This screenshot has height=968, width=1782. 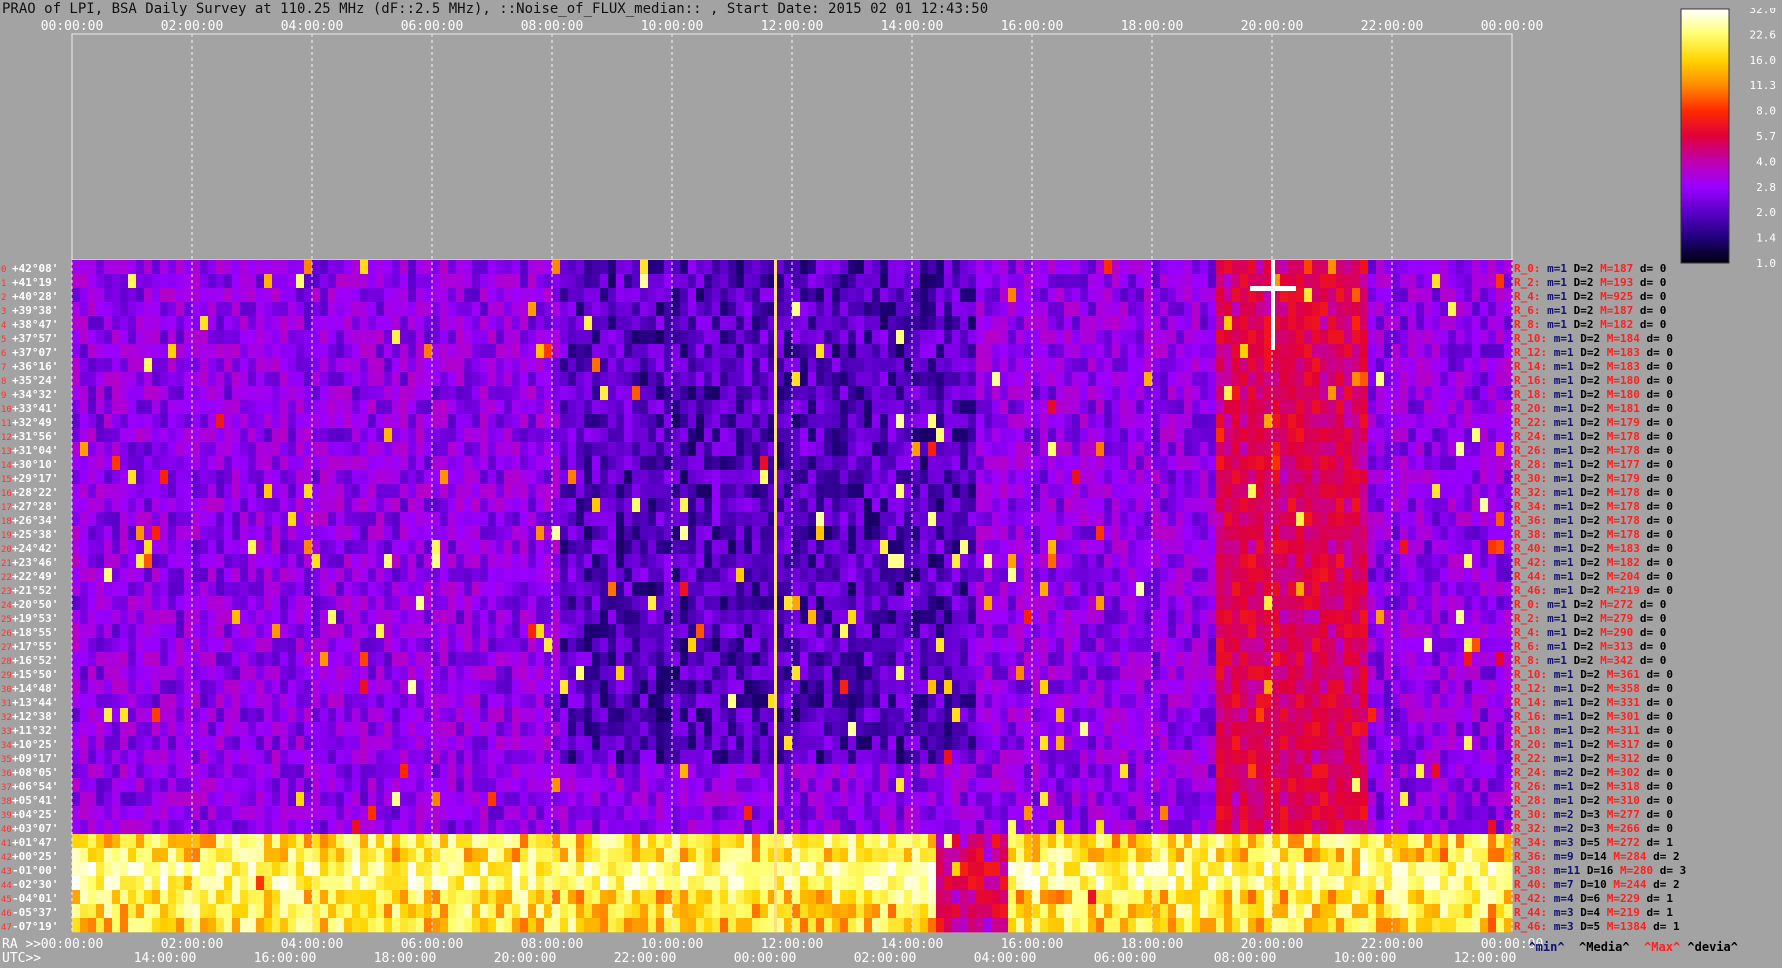 What do you see at coordinates (6, 900) in the screenshot?
I see `row-index: 45` at bounding box center [6, 900].